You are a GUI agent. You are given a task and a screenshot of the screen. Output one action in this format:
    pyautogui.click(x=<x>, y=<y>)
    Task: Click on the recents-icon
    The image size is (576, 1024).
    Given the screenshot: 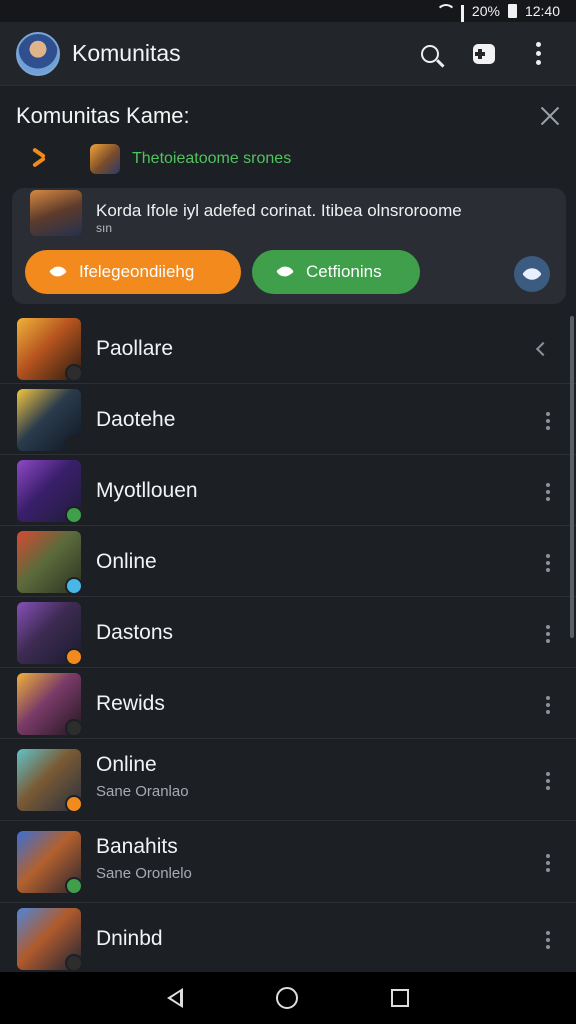 What is the action you would take?
    pyautogui.click(x=400, y=998)
    